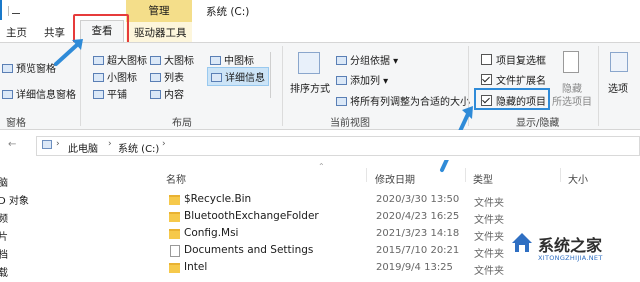 The width and height of the screenshot is (640, 282). Describe the element at coordinates (512, 99) in the screenshot. I see `hidden-items-highlight-box` at that location.